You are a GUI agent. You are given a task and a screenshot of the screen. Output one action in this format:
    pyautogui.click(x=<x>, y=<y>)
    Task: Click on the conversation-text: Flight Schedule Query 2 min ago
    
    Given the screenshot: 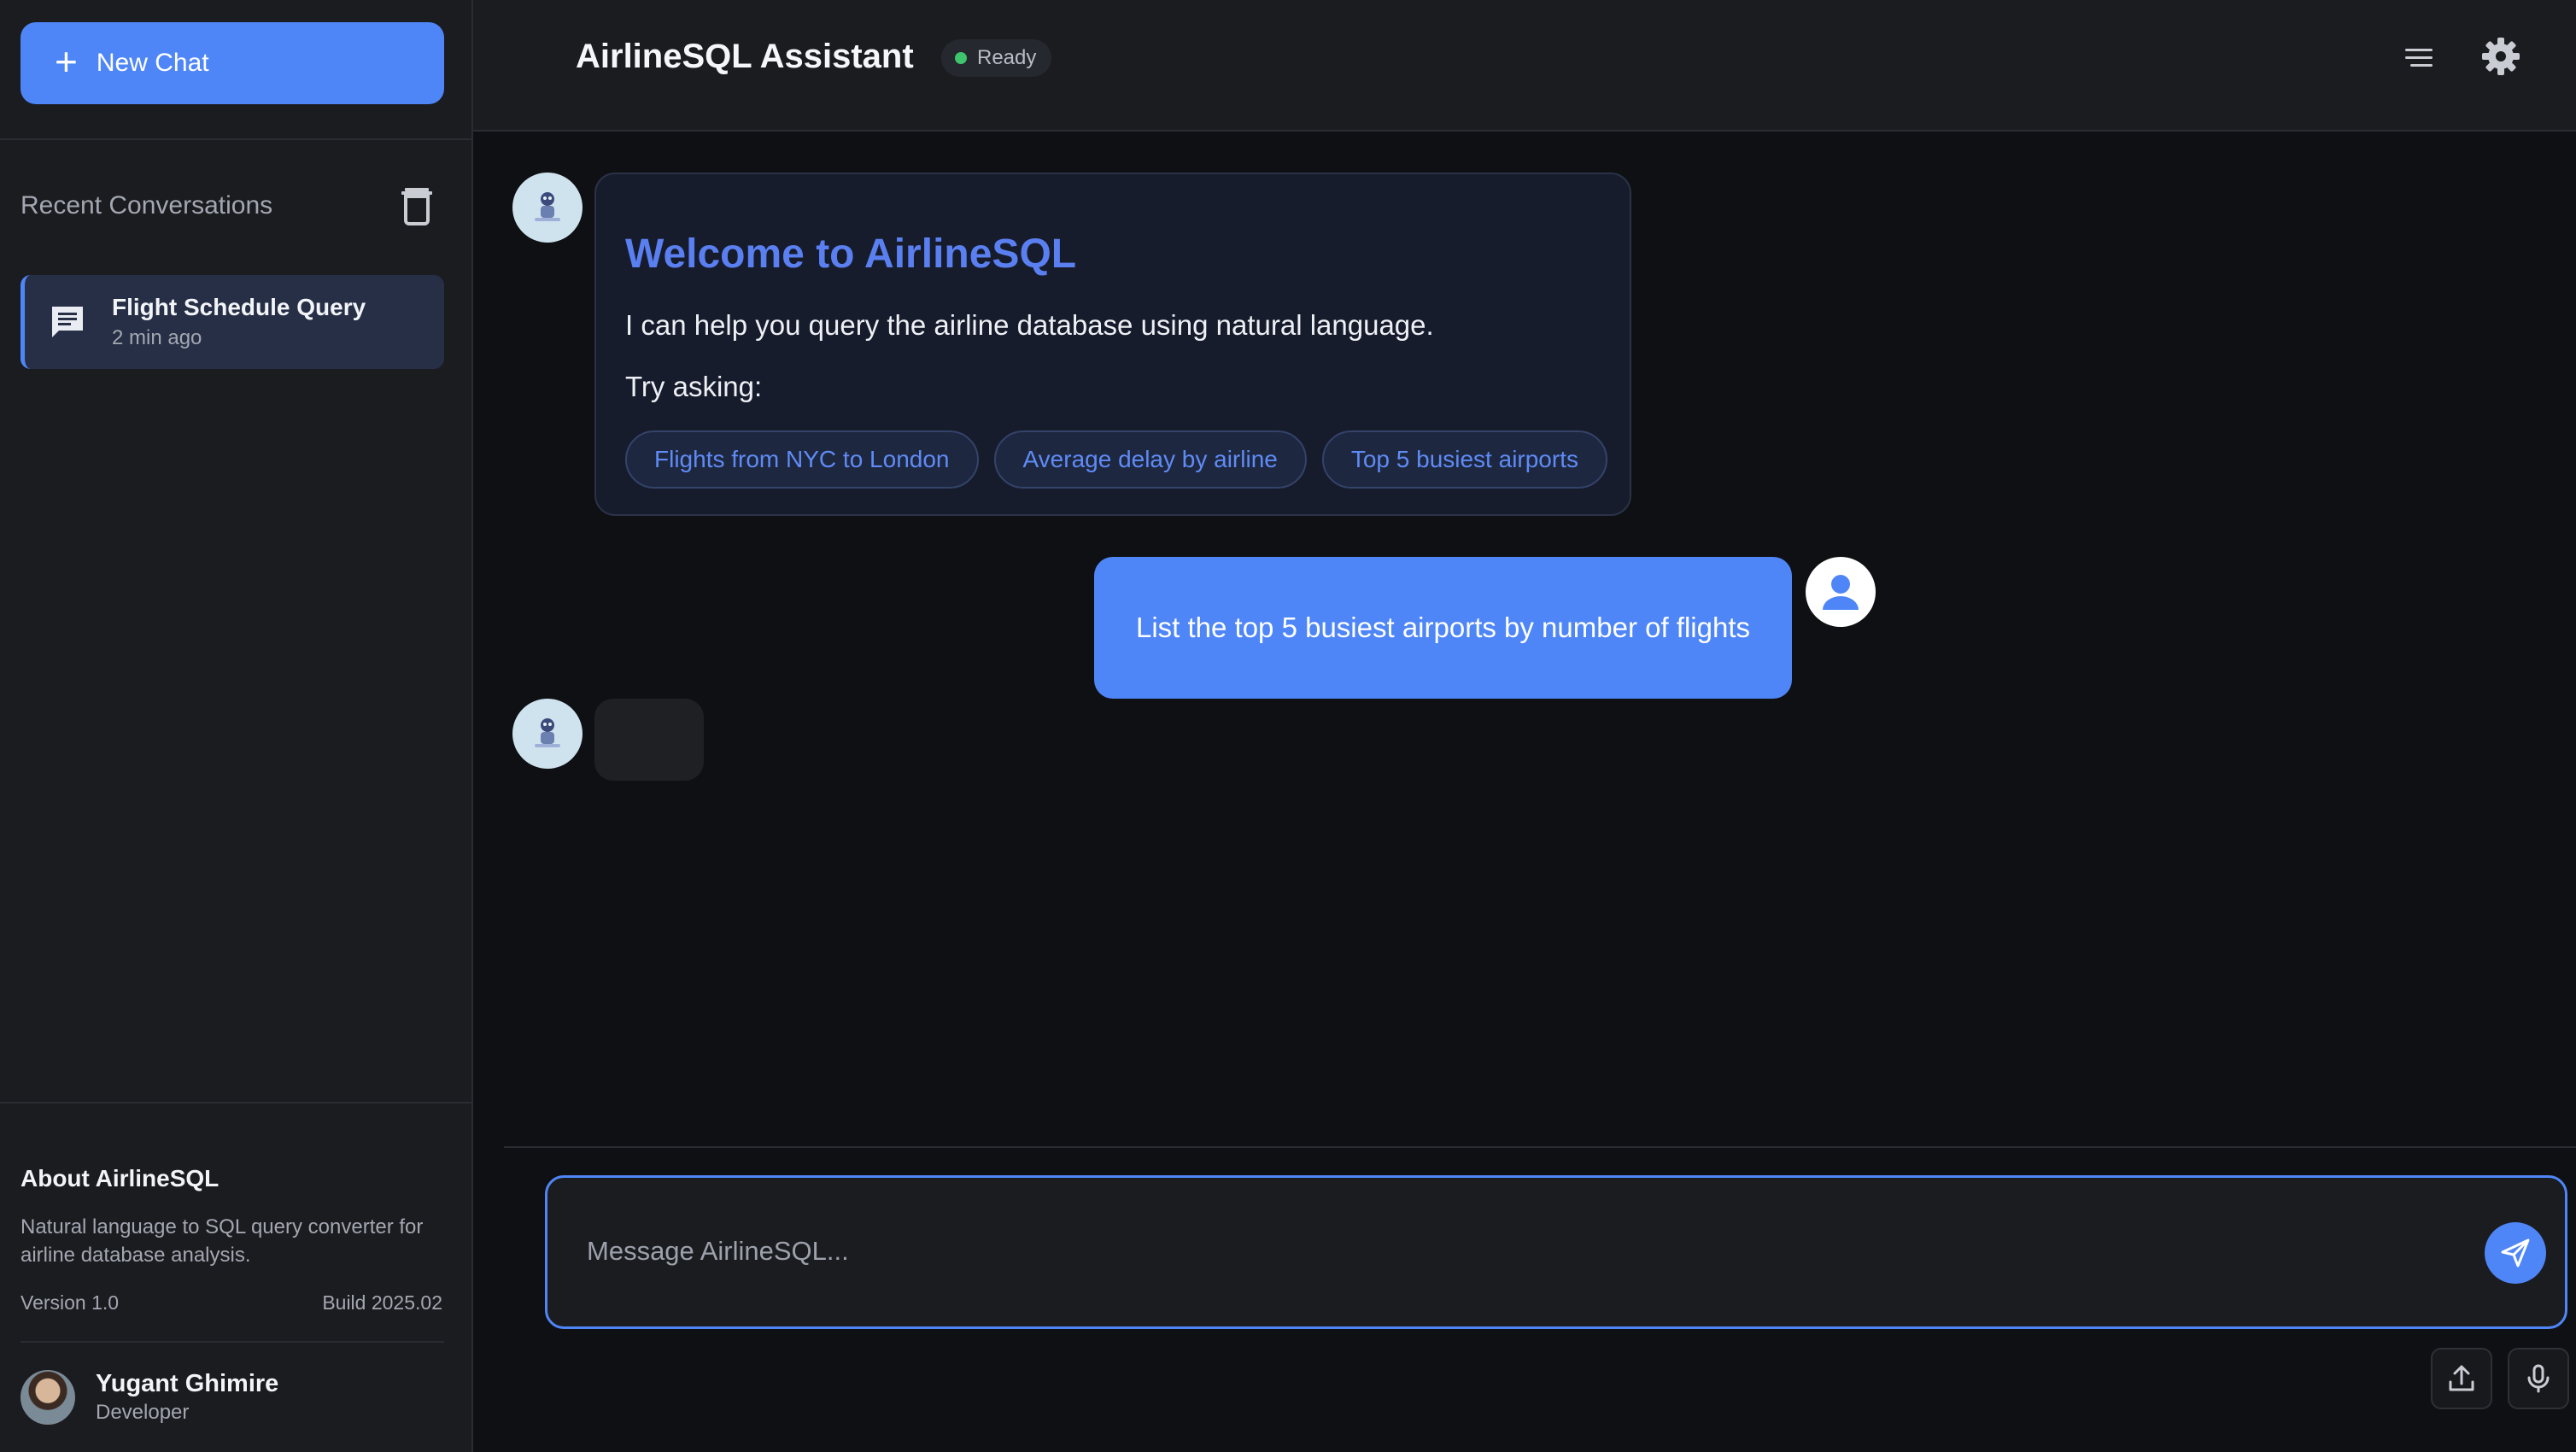 What is the action you would take?
    pyautogui.click(x=239, y=322)
    